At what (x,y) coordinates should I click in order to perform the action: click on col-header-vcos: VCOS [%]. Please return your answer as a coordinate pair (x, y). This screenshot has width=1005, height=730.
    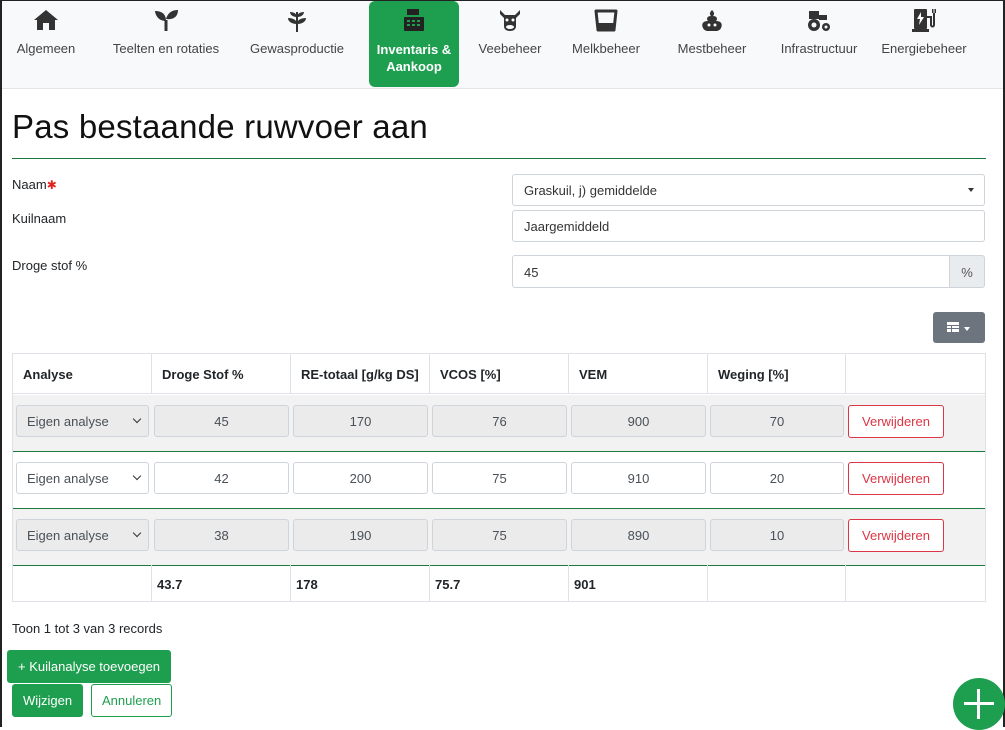
    Looking at the image, I should click on (499, 374).